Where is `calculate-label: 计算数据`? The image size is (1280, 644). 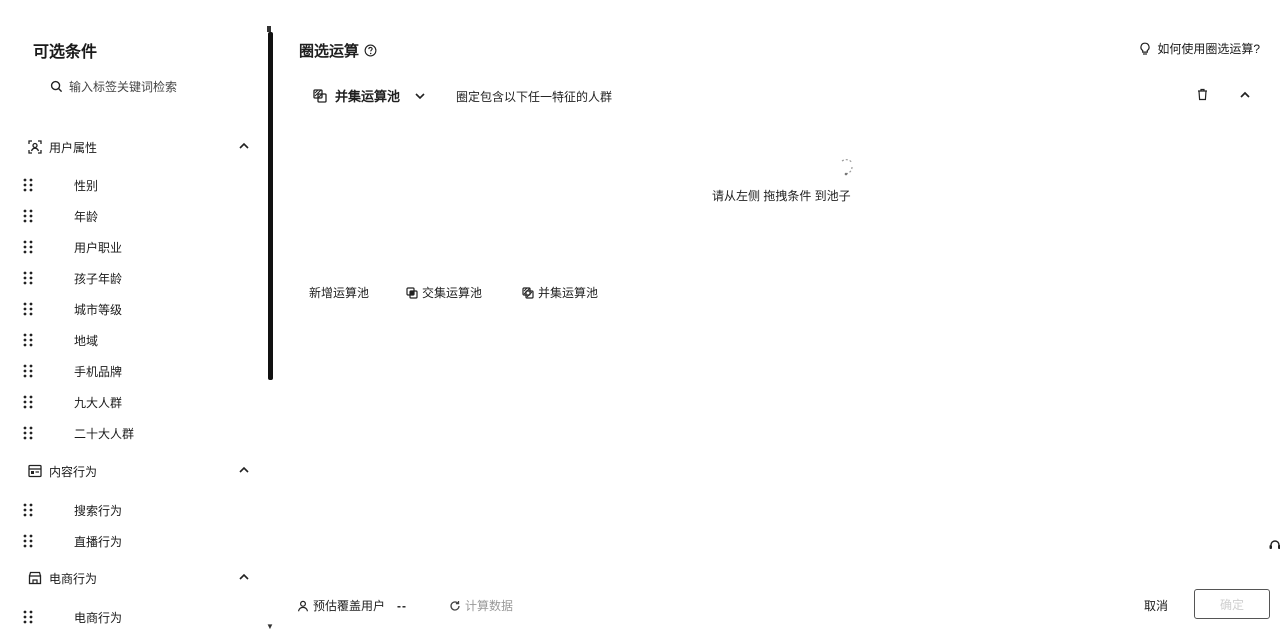 calculate-label: 计算数据 is located at coordinates (489, 606).